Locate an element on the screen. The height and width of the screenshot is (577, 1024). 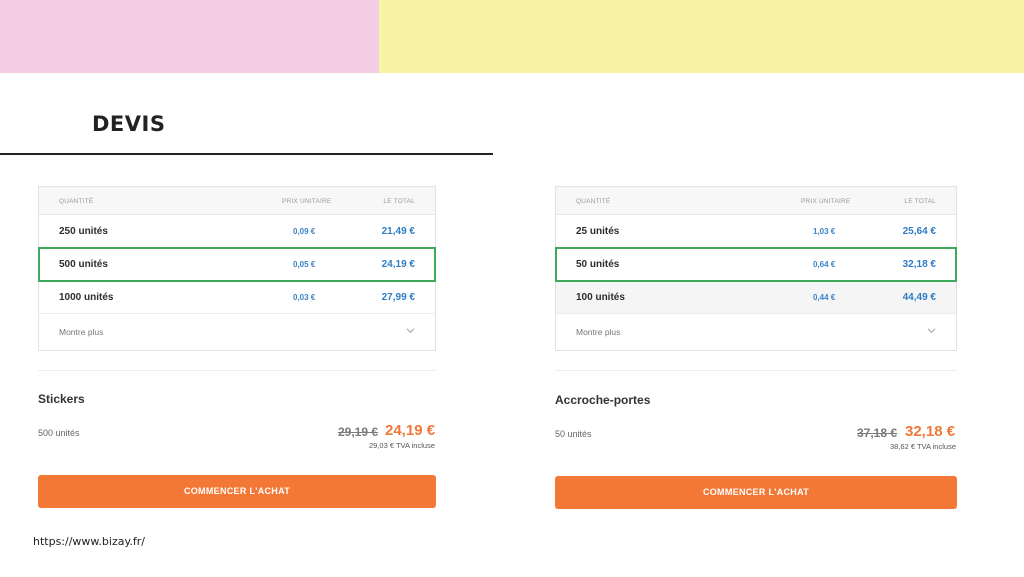
header-band-yellow is located at coordinates (701, 36).